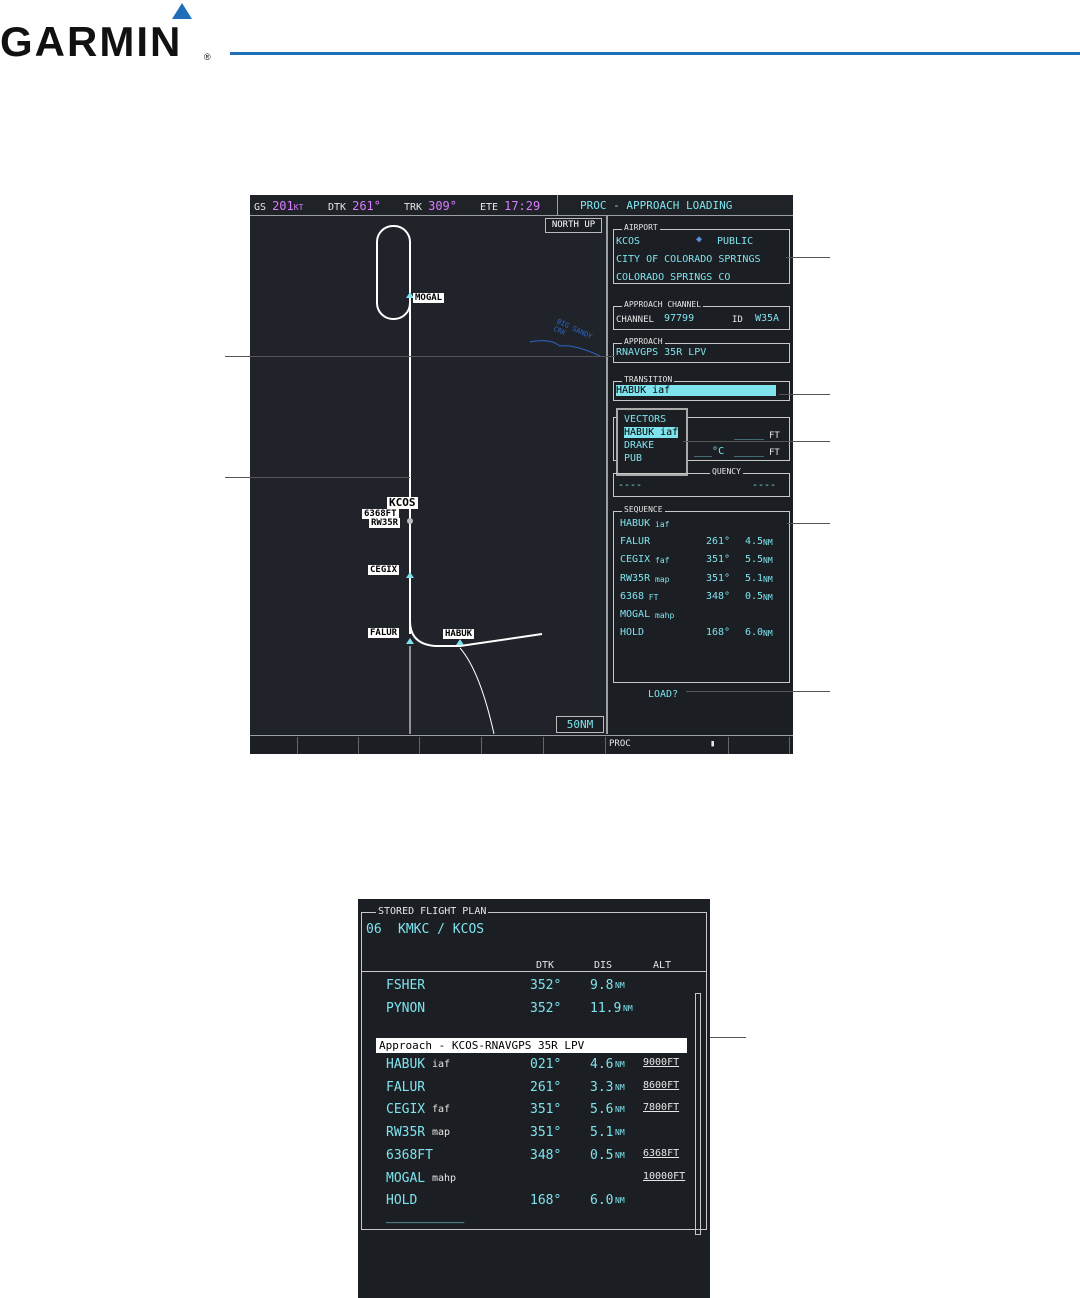 The image size is (1080, 1298). Describe the element at coordinates (648, 379) in the screenshot. I see `transition-title: TRANSITION` at that location.